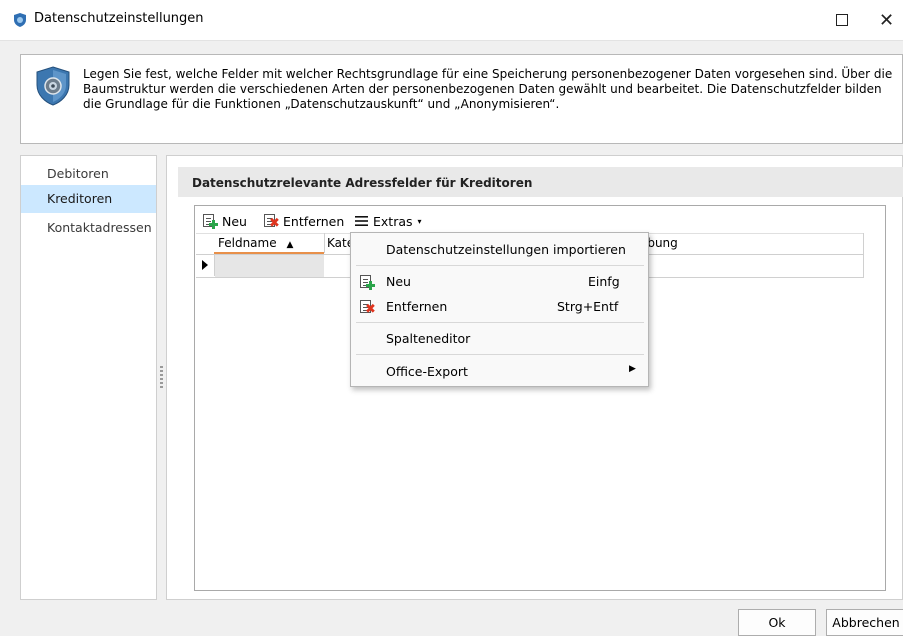 This screenshot has height=636, width=903. I want to click on tree-item-kontaktadressen: Kontaktadressen, so click(88, 228).